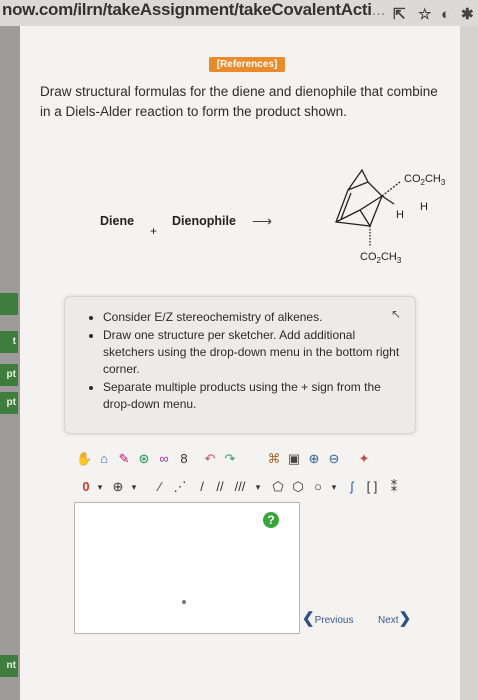 This screenshot has width=478, height=700. What do you see at coordinates (445, 14) in the screenshot?
I see `extension-icon: ◐` at bounding box center [445, 14].